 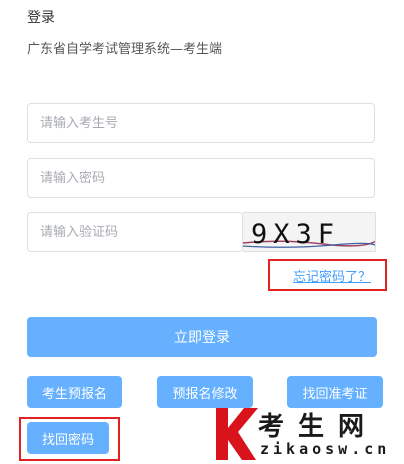 I want to click on captcha-field, so click(x=135, y=232).